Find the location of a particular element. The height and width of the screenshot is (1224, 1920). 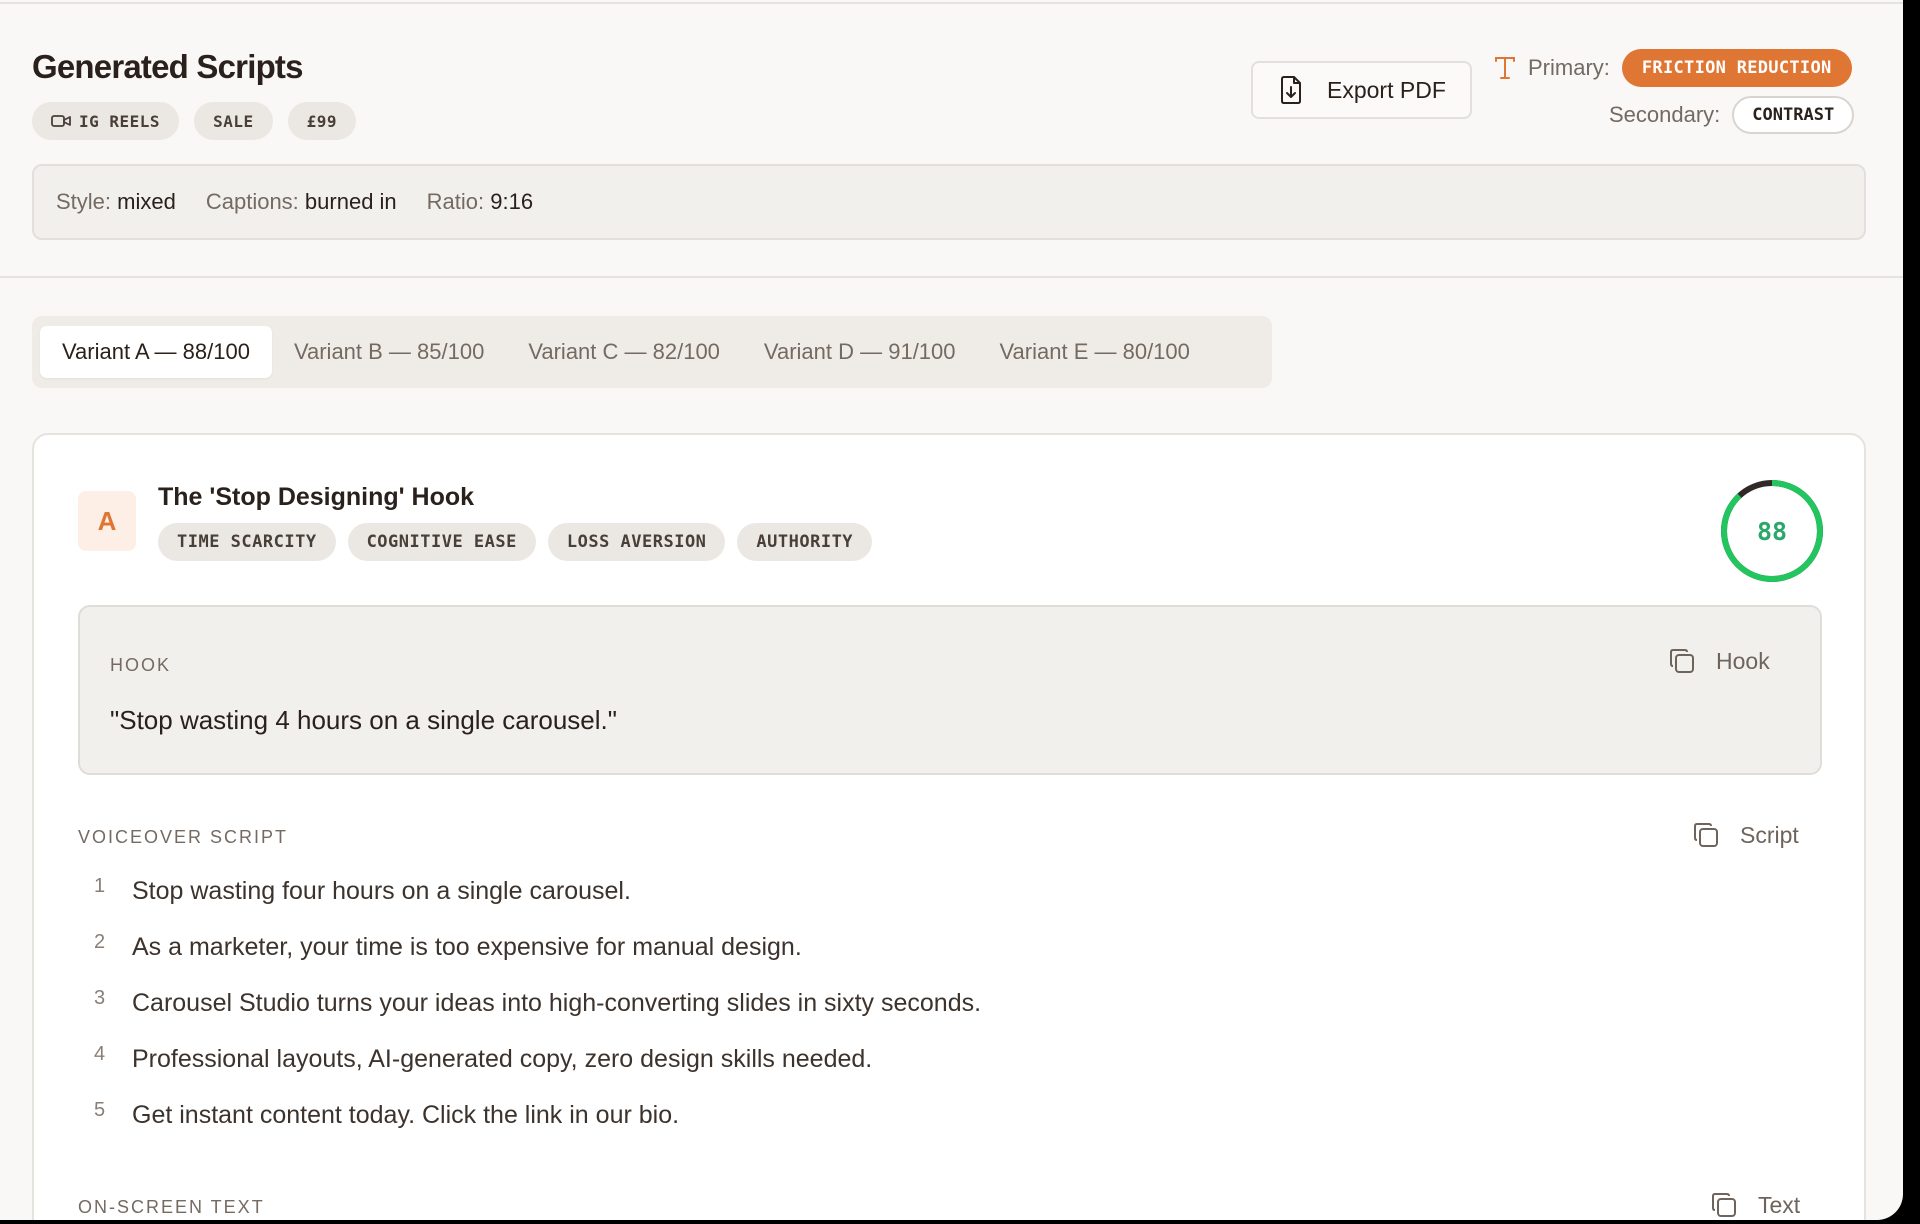

file-download-icon is located at coordinates (1291, 90).